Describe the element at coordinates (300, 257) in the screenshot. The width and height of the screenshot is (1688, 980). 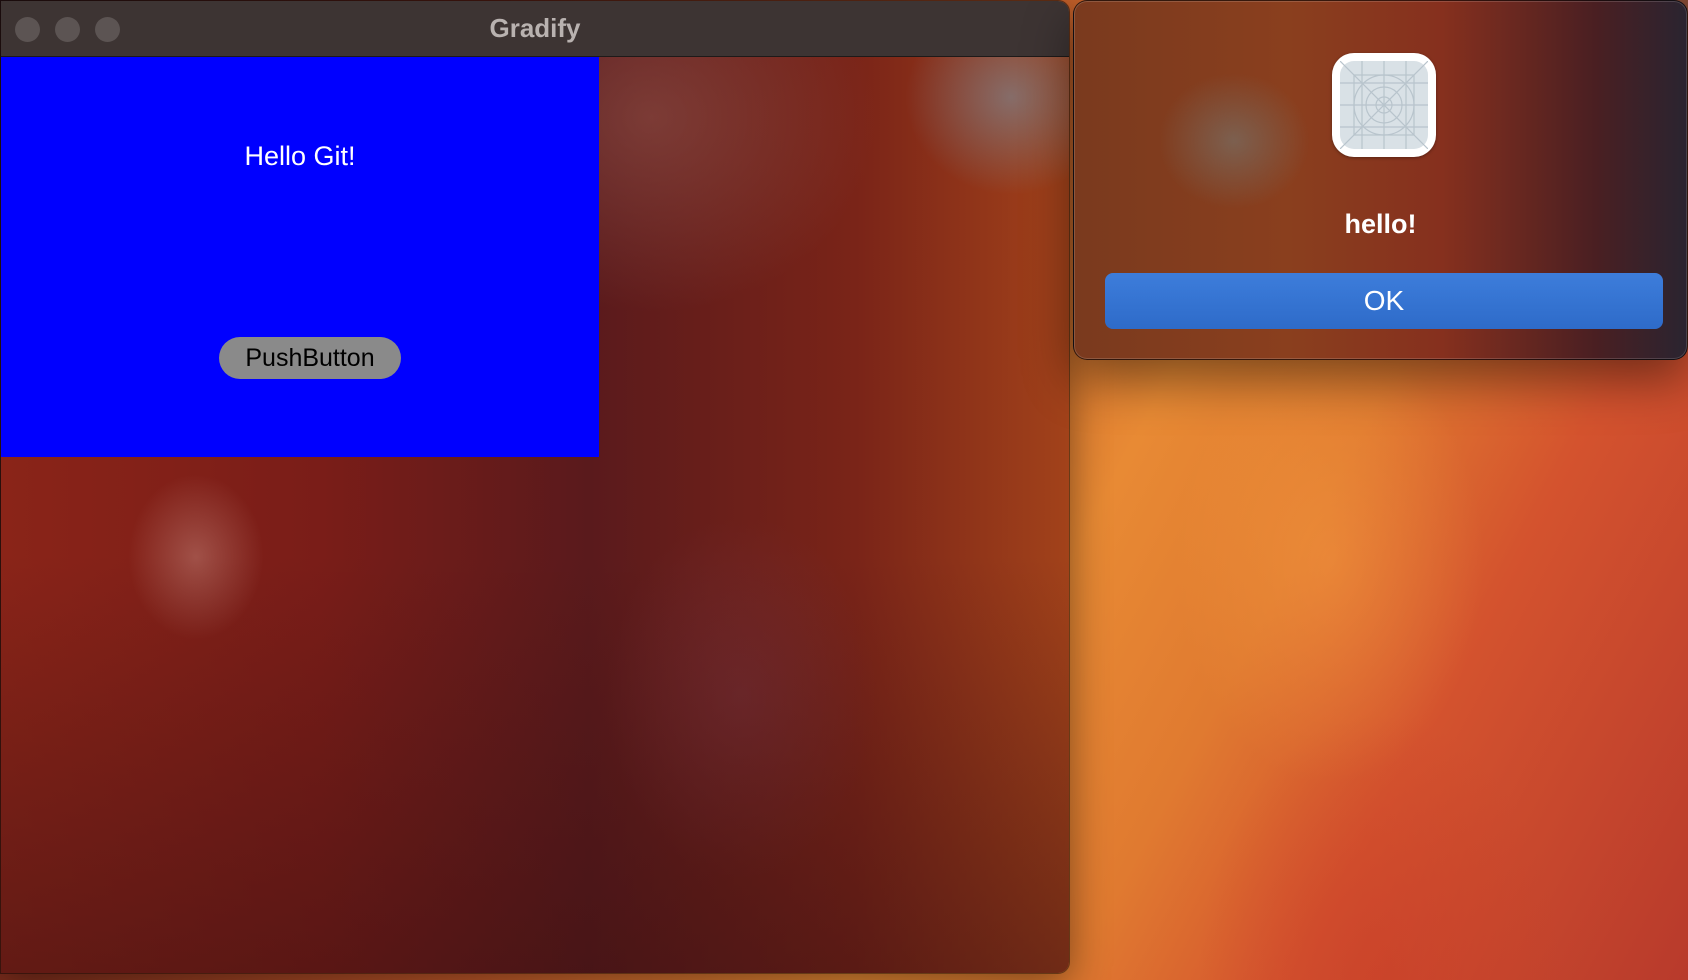
I see `blue-widget-panel: Hello Git! PushButton` at that location.